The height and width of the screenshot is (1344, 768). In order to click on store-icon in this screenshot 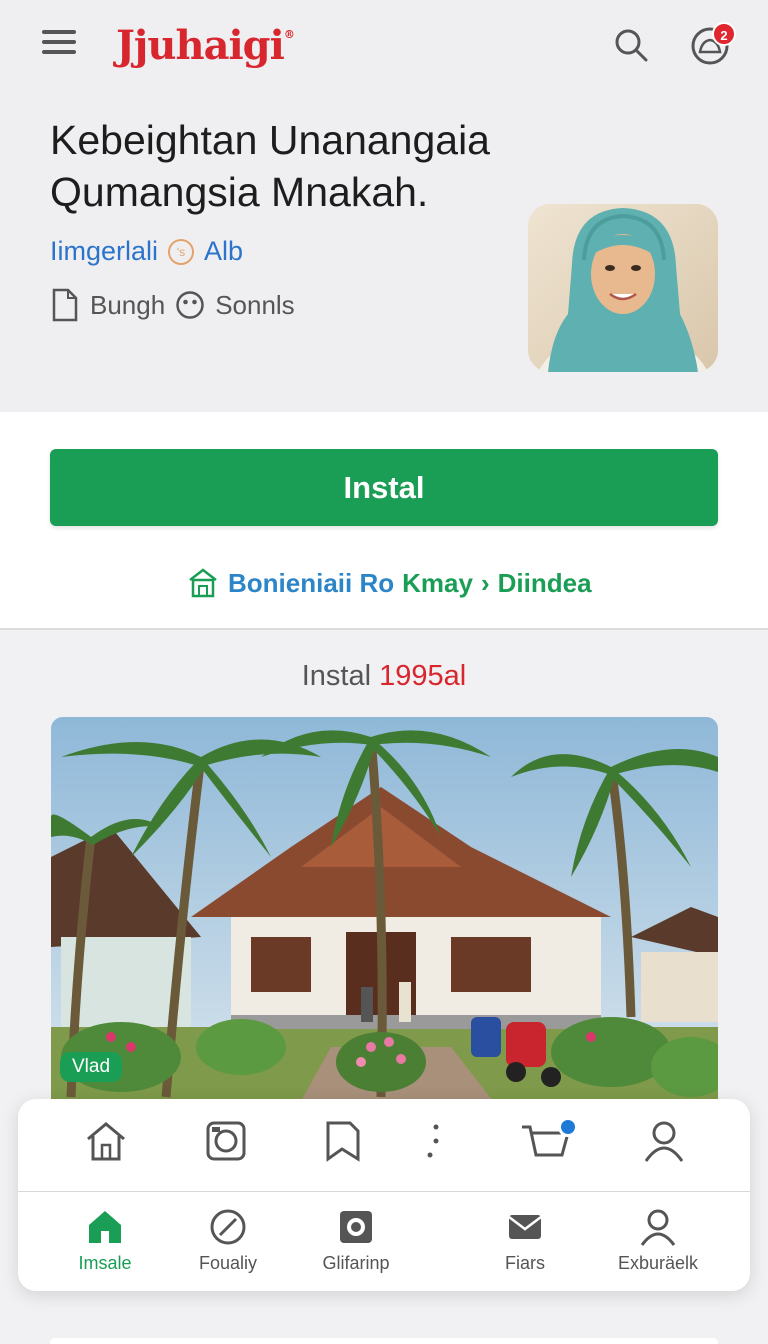, I will do `click(203, 583)`.